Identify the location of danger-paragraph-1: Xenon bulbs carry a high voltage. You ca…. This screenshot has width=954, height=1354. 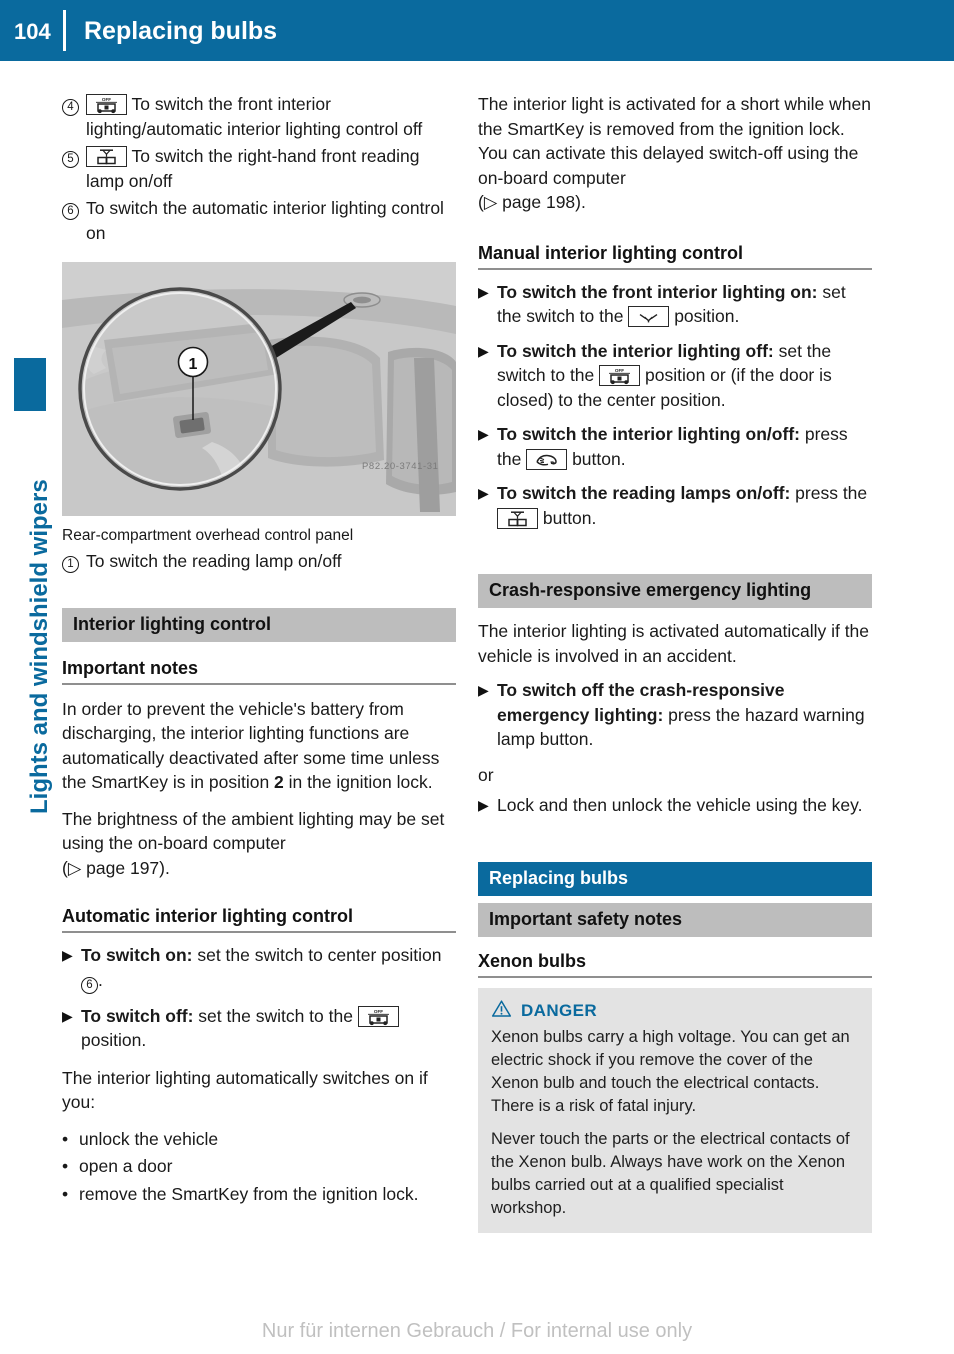
(670, 1071).